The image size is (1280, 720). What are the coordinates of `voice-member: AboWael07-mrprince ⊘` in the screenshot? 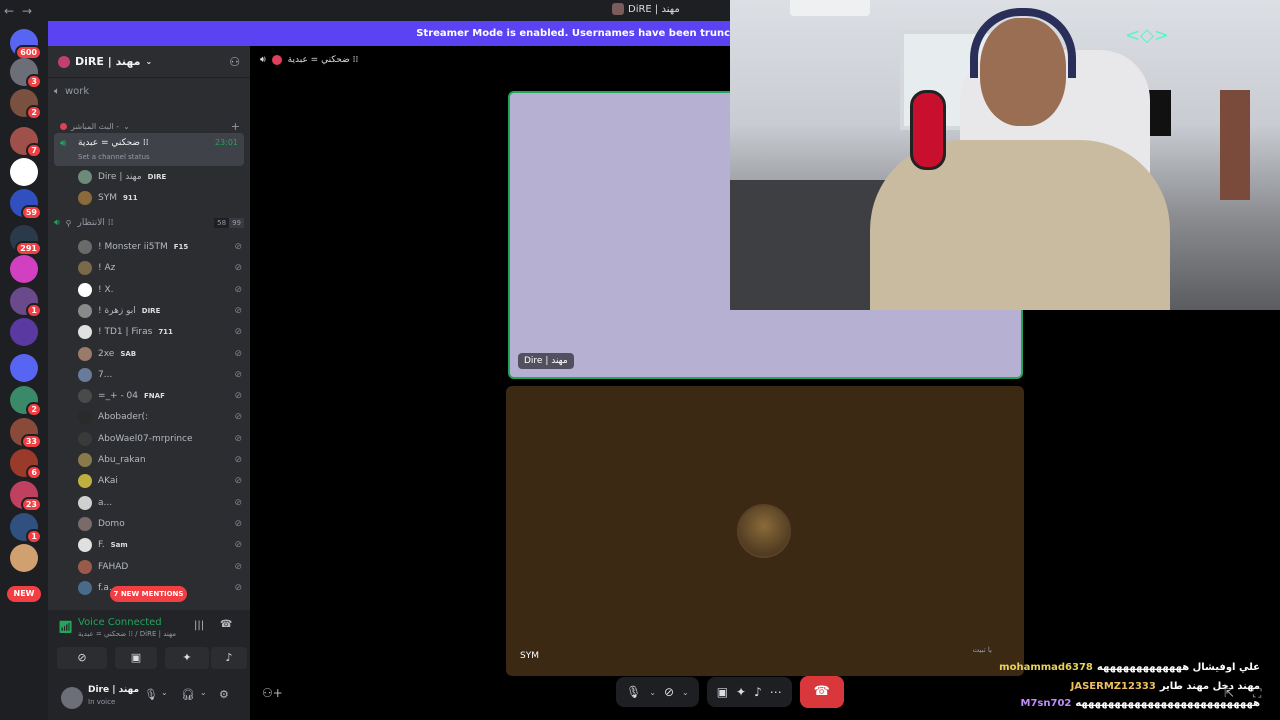 It's located at (160, 439).